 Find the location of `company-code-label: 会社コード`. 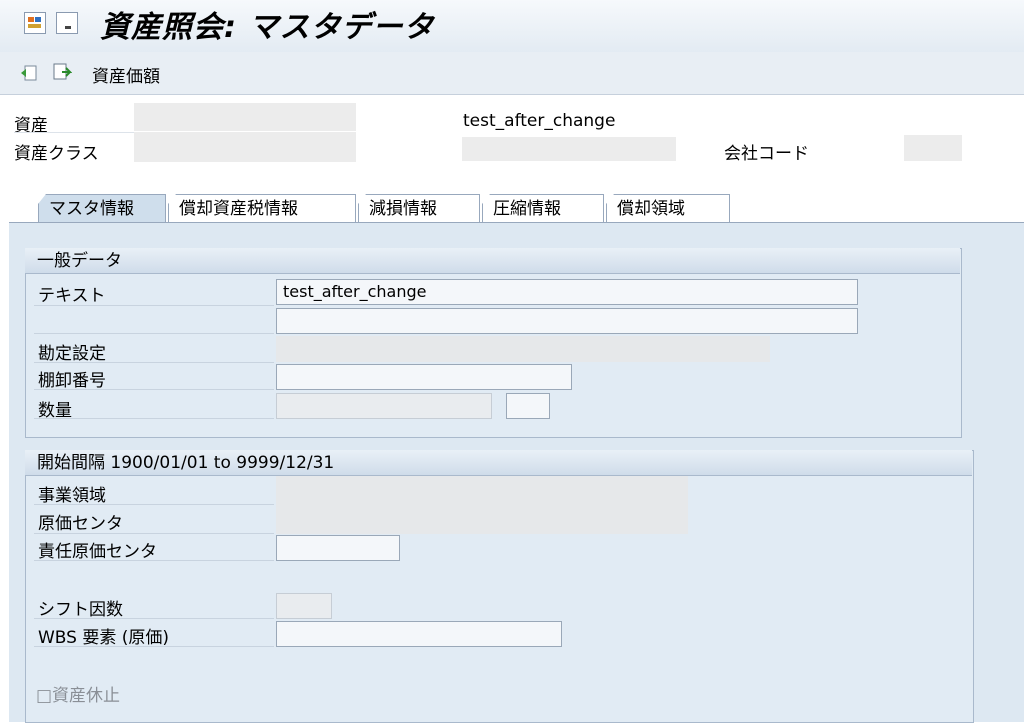

company-code-label: 会社コード is located at coordinates (766, 154).